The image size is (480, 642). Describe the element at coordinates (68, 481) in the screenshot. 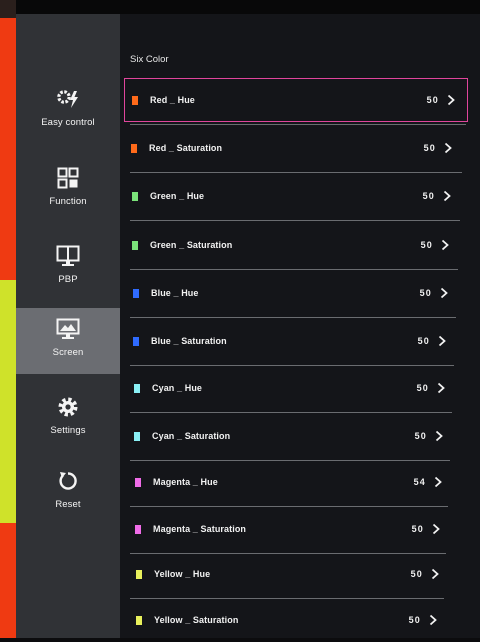

I see `reset-icon` at that location.